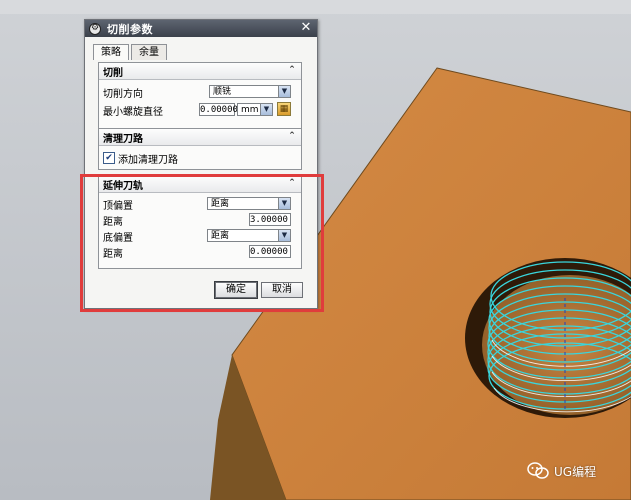 This screenshot has height=500, width=631. I want to click on dialog-titlebar: ⚙ 切削参数 ✕, so click(201, 28).